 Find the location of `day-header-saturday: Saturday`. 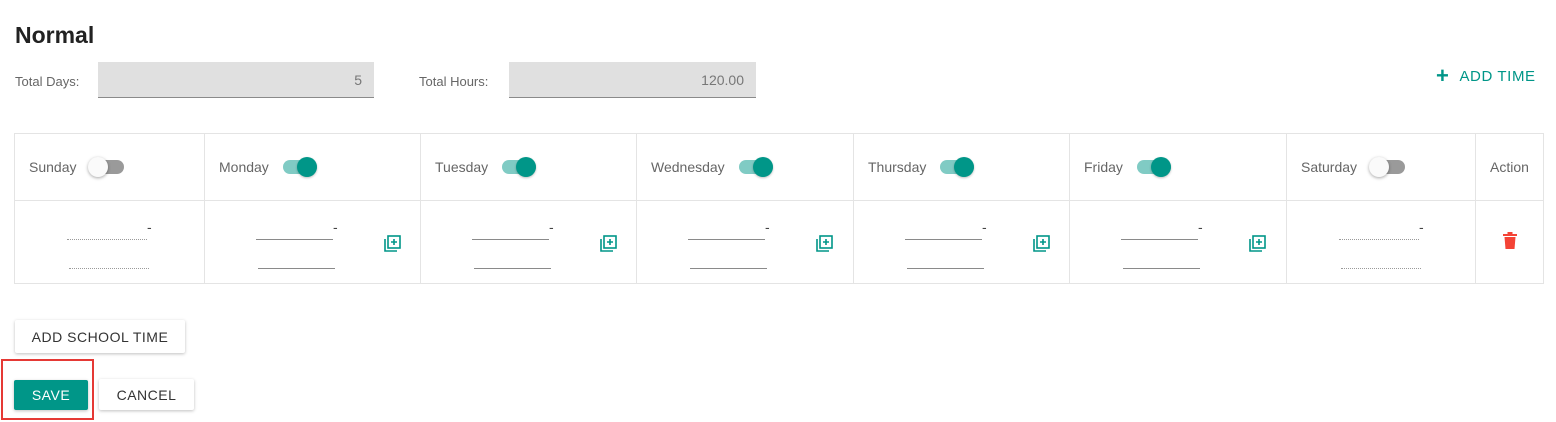

day-header-saturday: Saturday is located at coordinates (1381, 167).